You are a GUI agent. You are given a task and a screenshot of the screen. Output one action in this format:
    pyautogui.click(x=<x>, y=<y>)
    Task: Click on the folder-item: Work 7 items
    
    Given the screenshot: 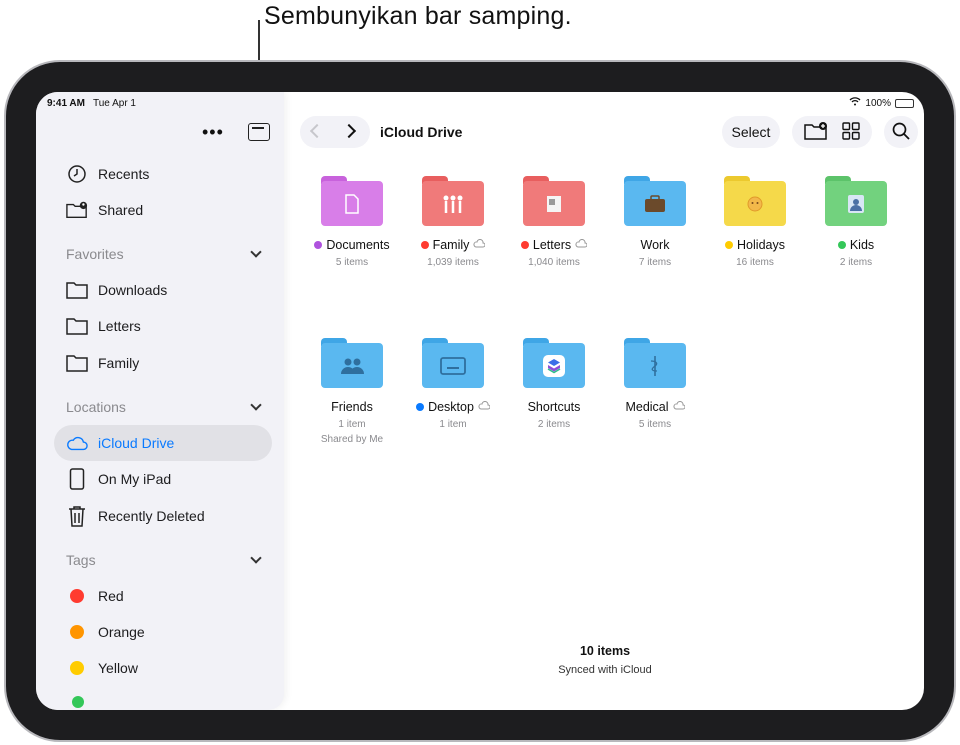 What is the action you would take?
    pyautogui.click(x=655, y=223)
    